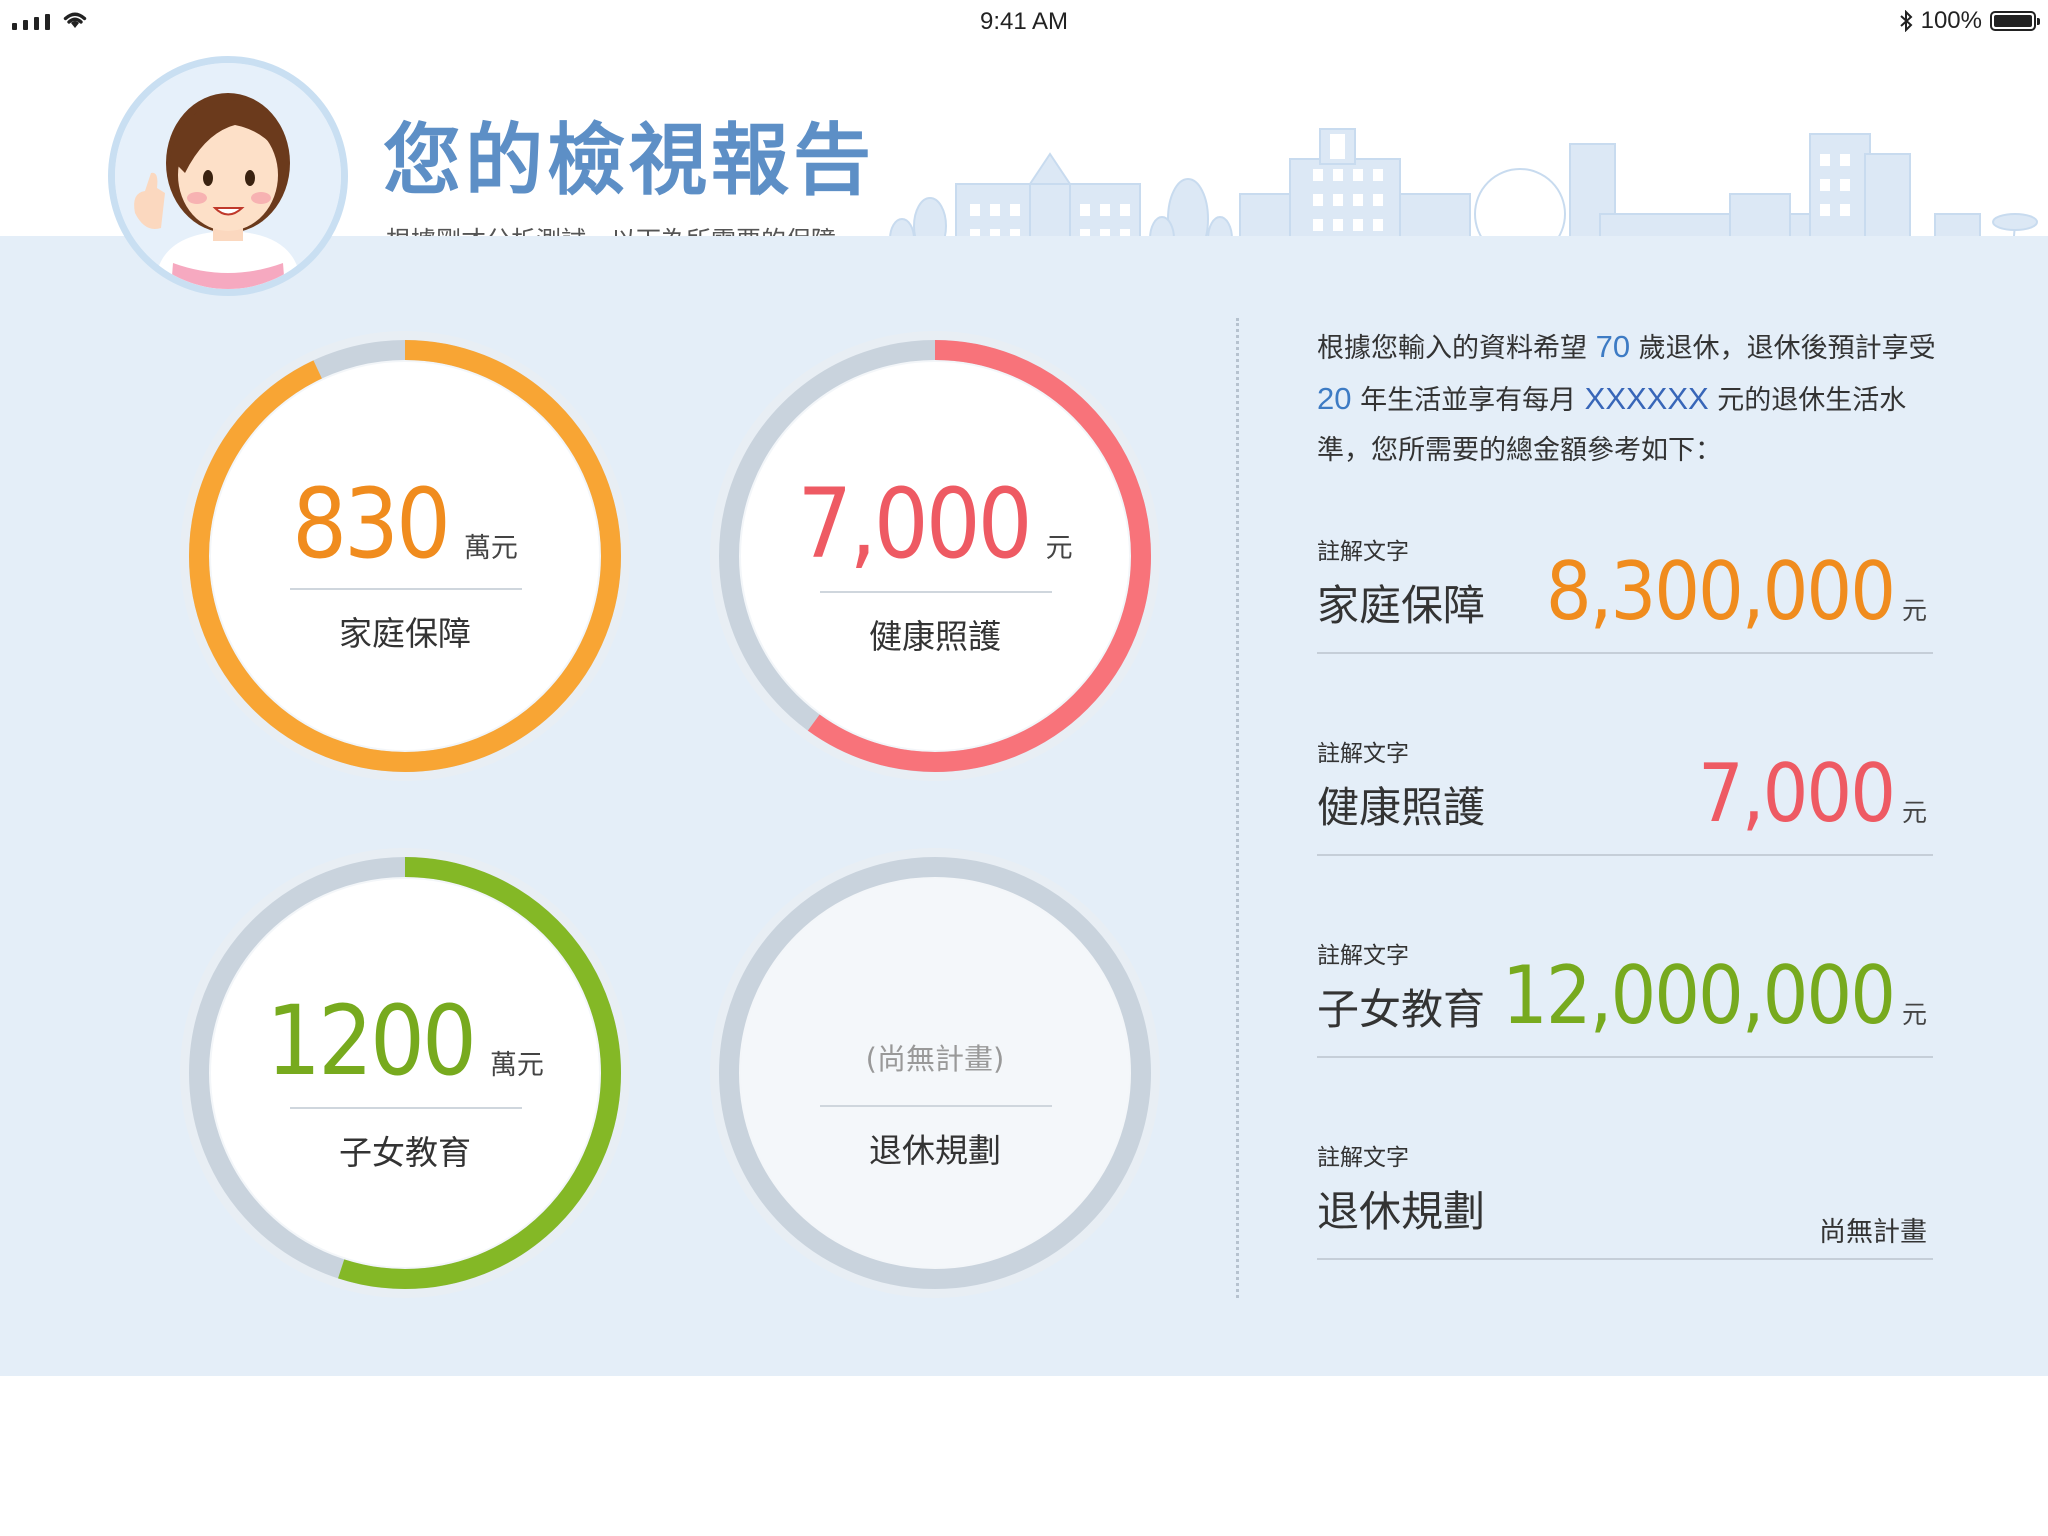  I want to click on ring-value: 1200, so click(371, 1041).